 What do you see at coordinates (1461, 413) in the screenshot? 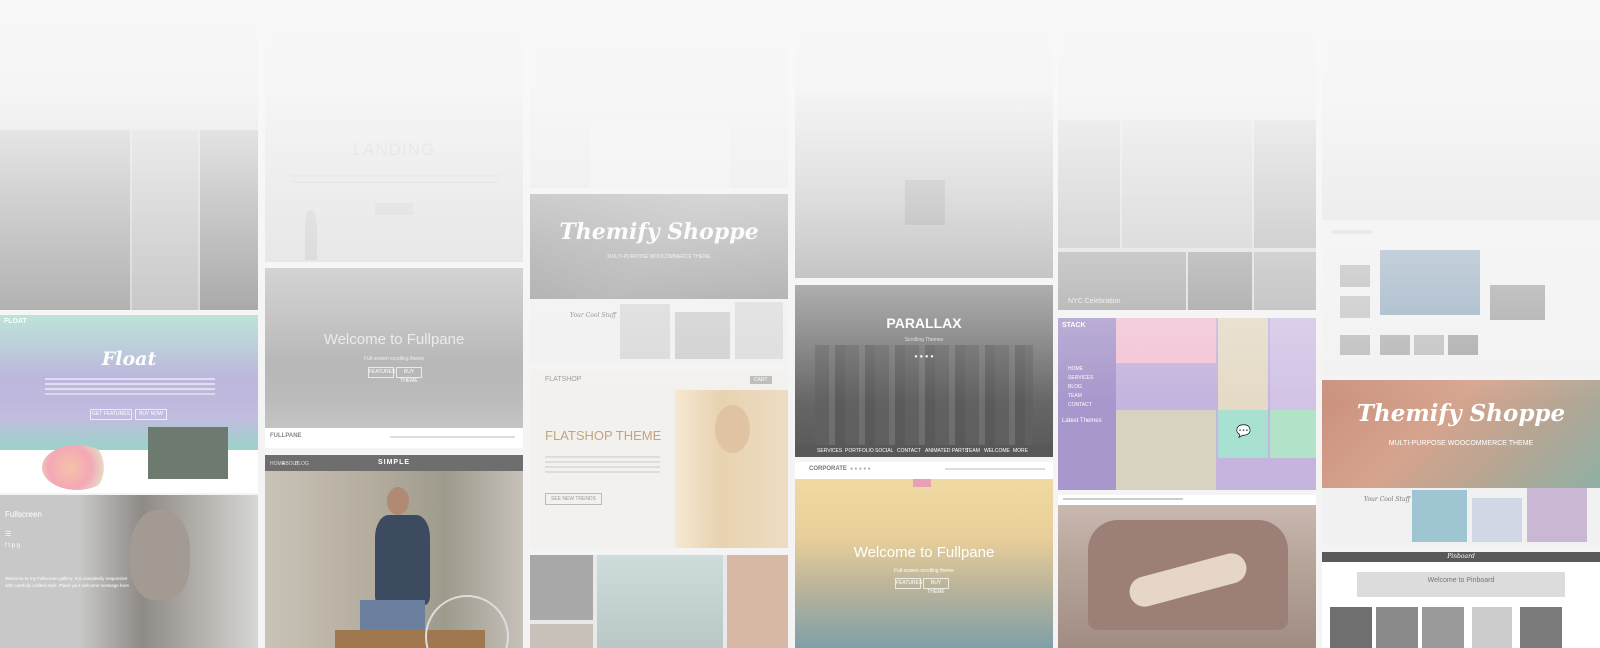
I see `shoppe2-title: Themify Shoppe` at bounding box center [1461, 413].